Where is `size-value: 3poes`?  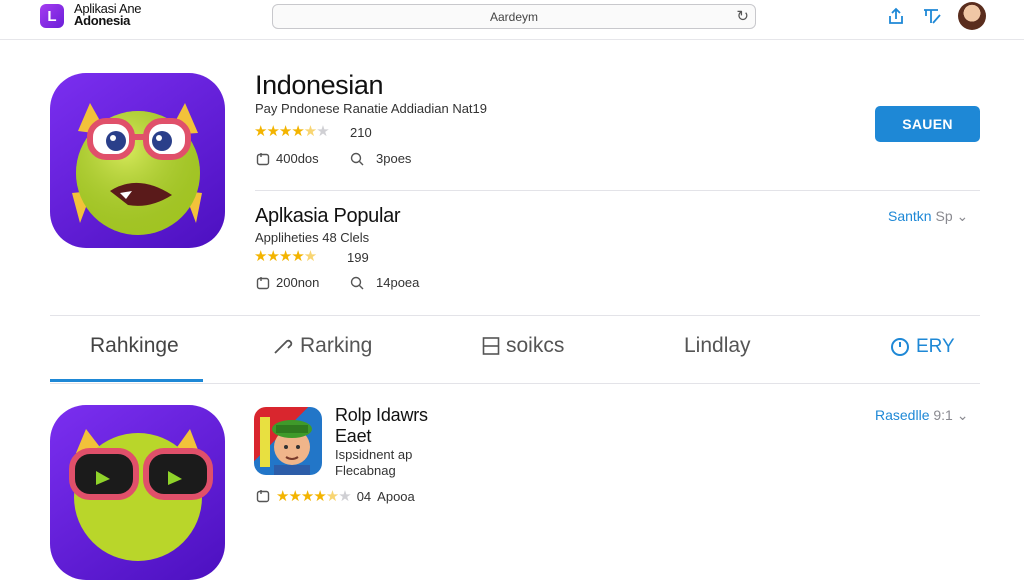 size-value: 3poes is located at coordinates (394, 158).